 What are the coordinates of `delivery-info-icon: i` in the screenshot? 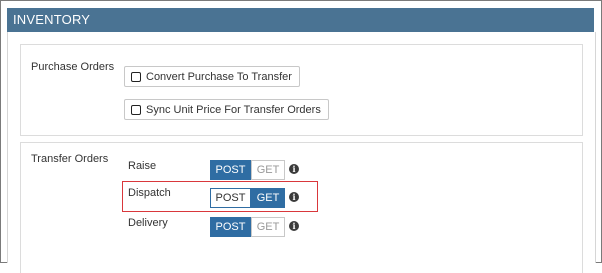 It's located at (294, 226).